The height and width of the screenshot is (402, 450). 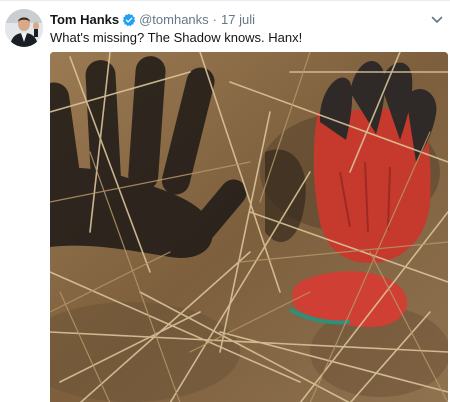 I want to click on handle: @tomhanks, so click(x=174, y=20).